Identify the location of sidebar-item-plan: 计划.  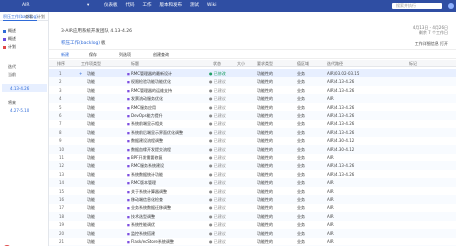
(9, 47).